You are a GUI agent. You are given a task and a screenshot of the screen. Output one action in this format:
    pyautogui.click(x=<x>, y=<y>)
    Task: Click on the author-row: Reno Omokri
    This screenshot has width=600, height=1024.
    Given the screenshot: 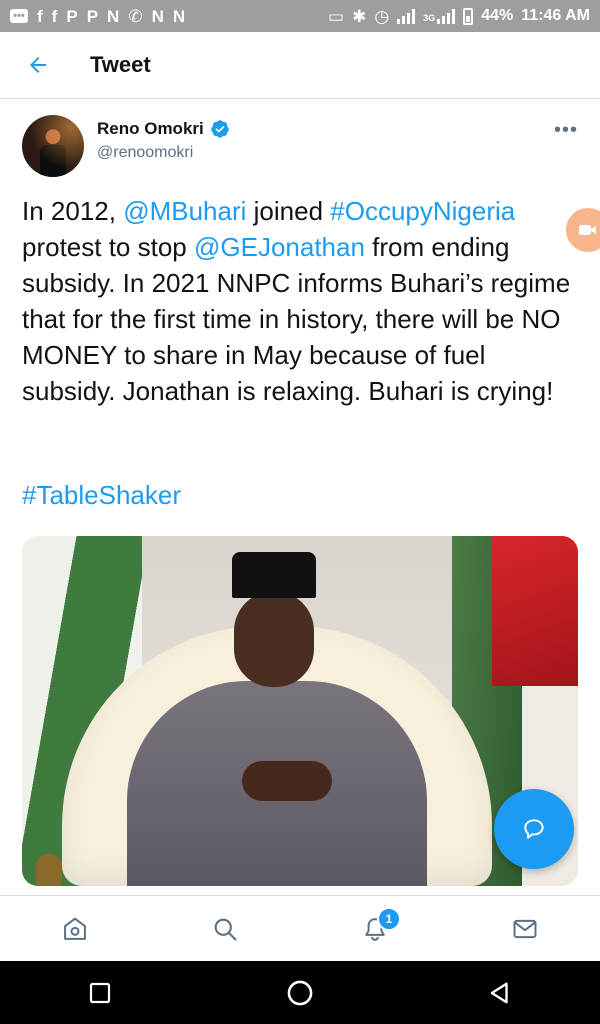 What is the action you would take?
    pyautogui.click(x=163, y=129)
    